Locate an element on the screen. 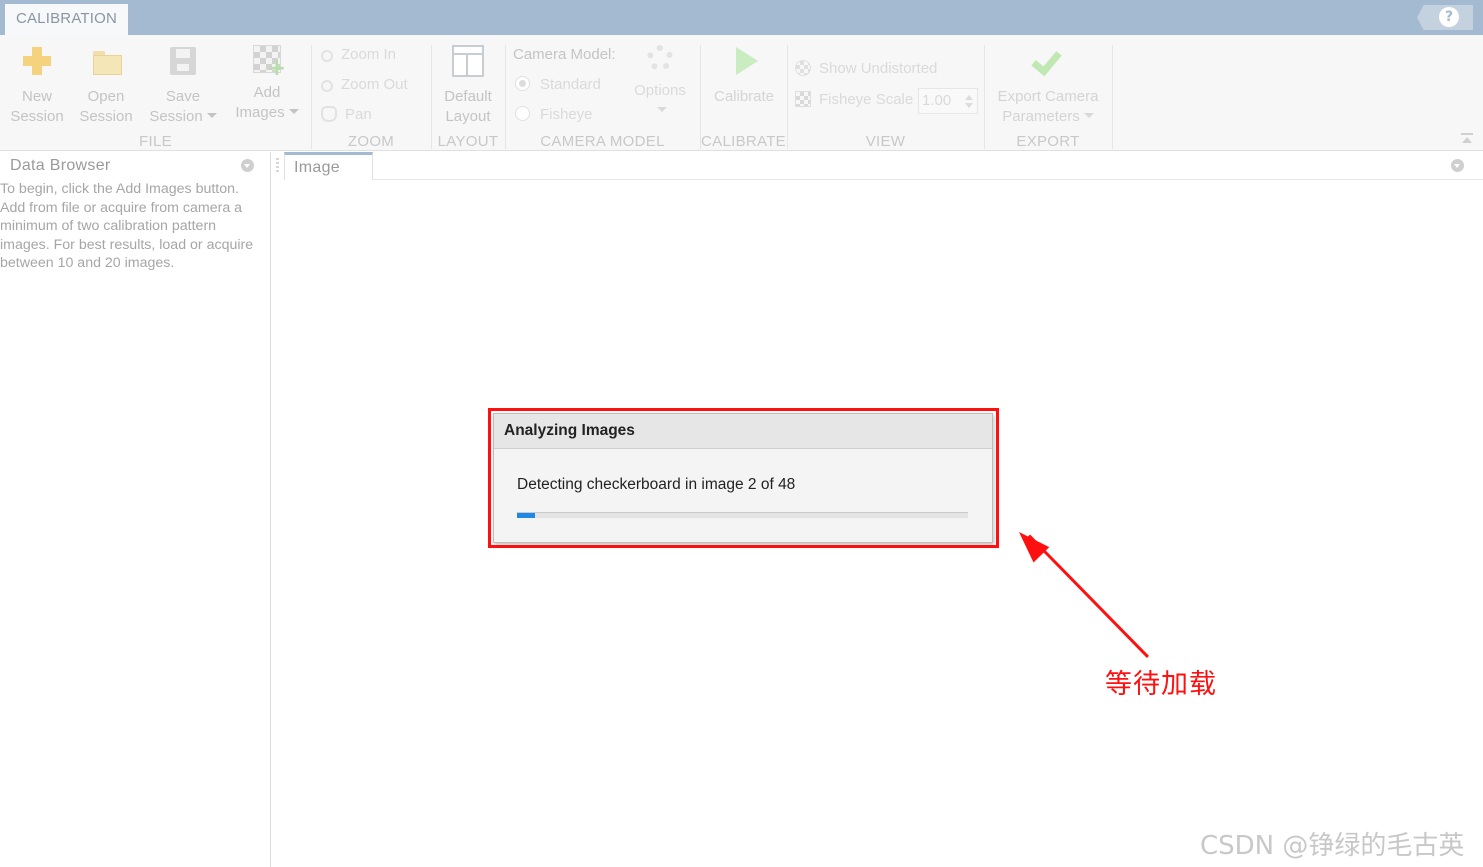  open-session-label-1: Open is located at coordinates (106, 96).